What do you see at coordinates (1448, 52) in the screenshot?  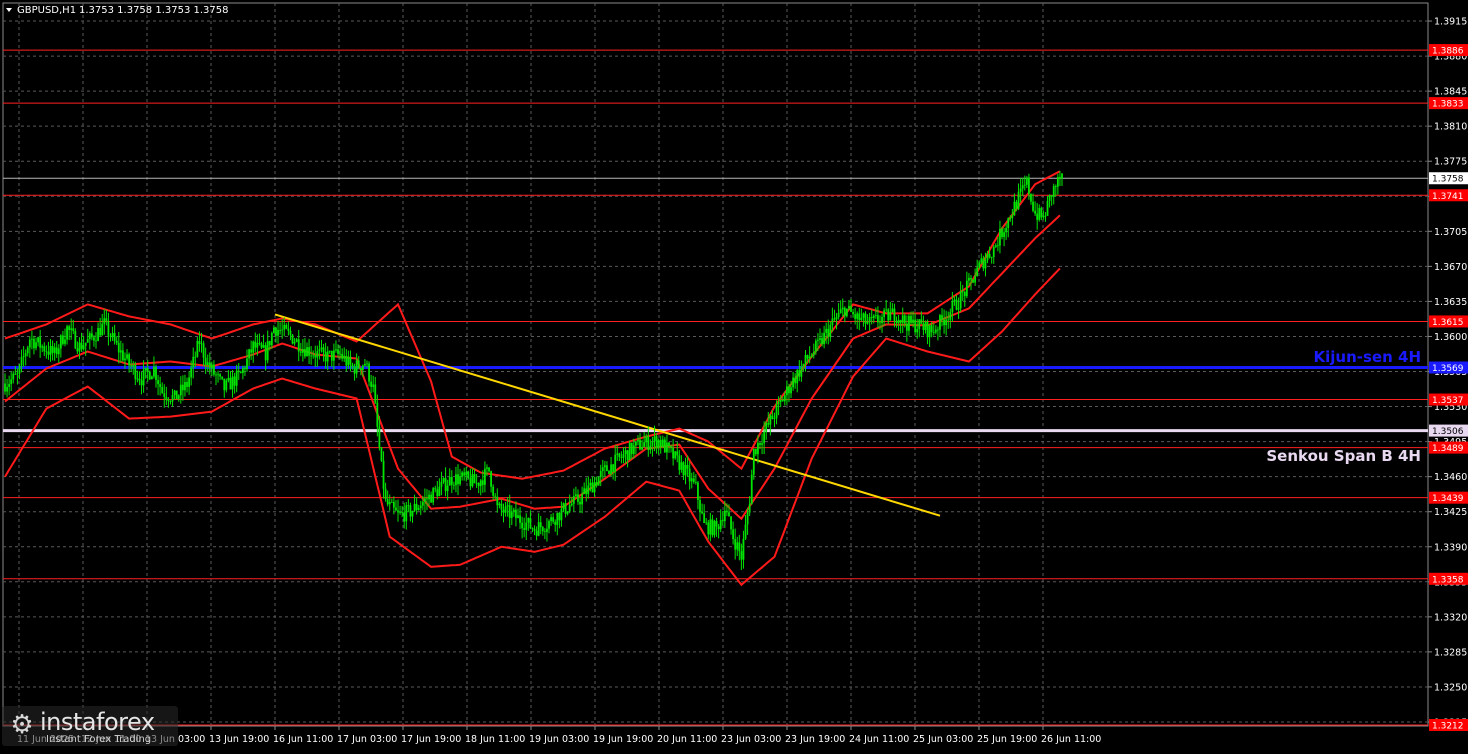 I see `resistance-price-tag-label: 1.3886` at bounding box center [1448, 52].